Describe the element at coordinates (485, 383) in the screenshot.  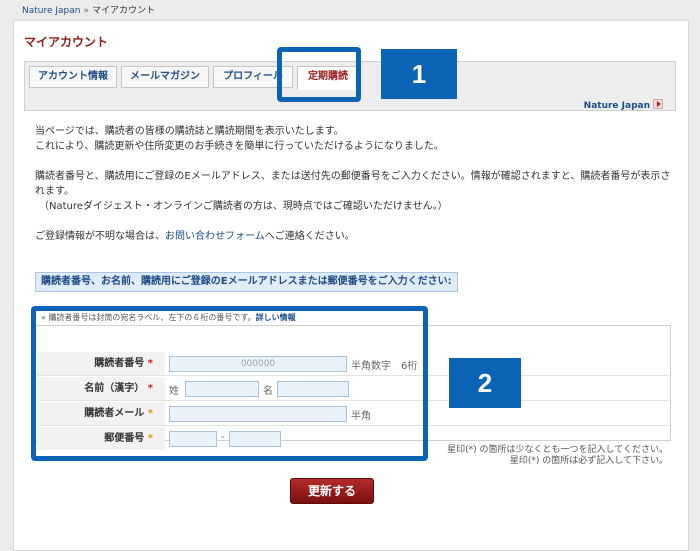
I see `callout-badge-2: 2` at that location.